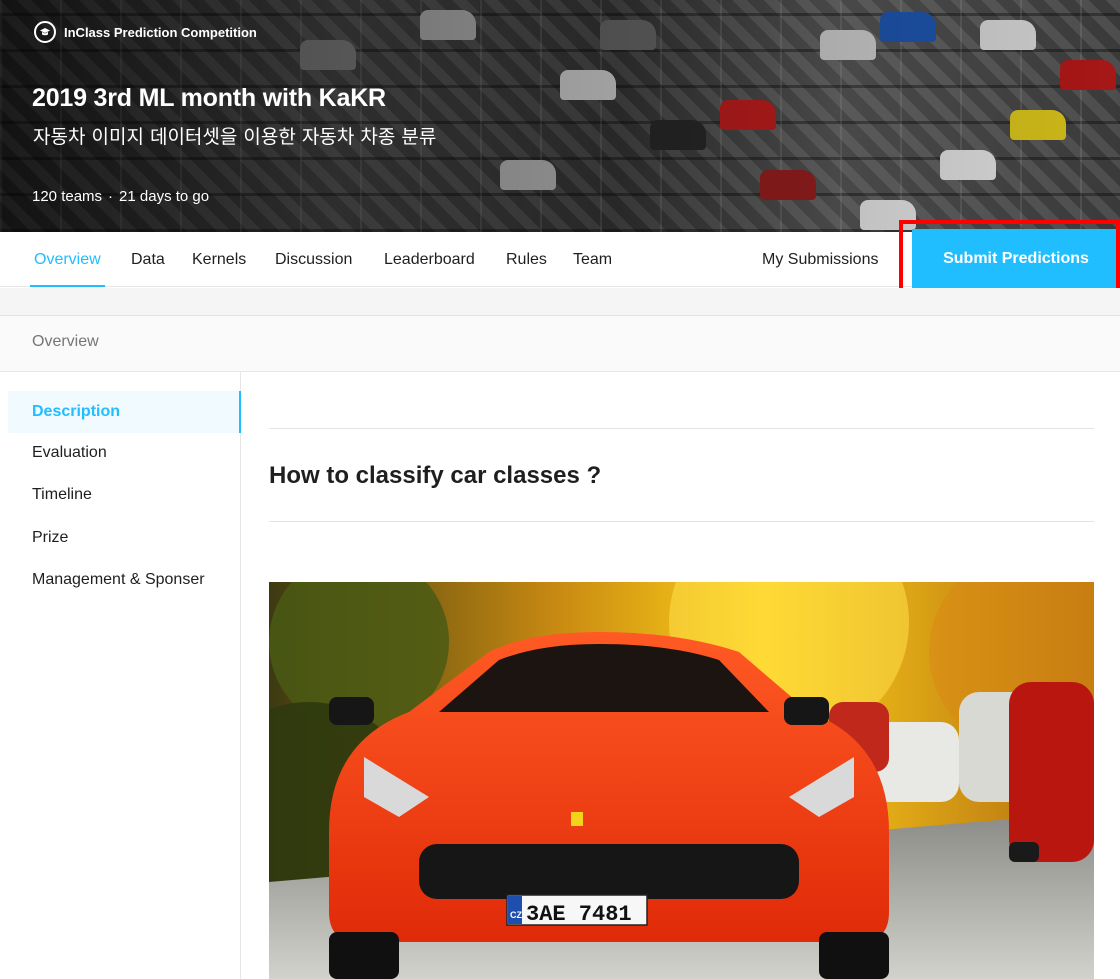  What do you see at coordinates (579, 914) in the screenshot?
I see `license-plate-text: 3AE 7481` at bounding box center [579, 914].